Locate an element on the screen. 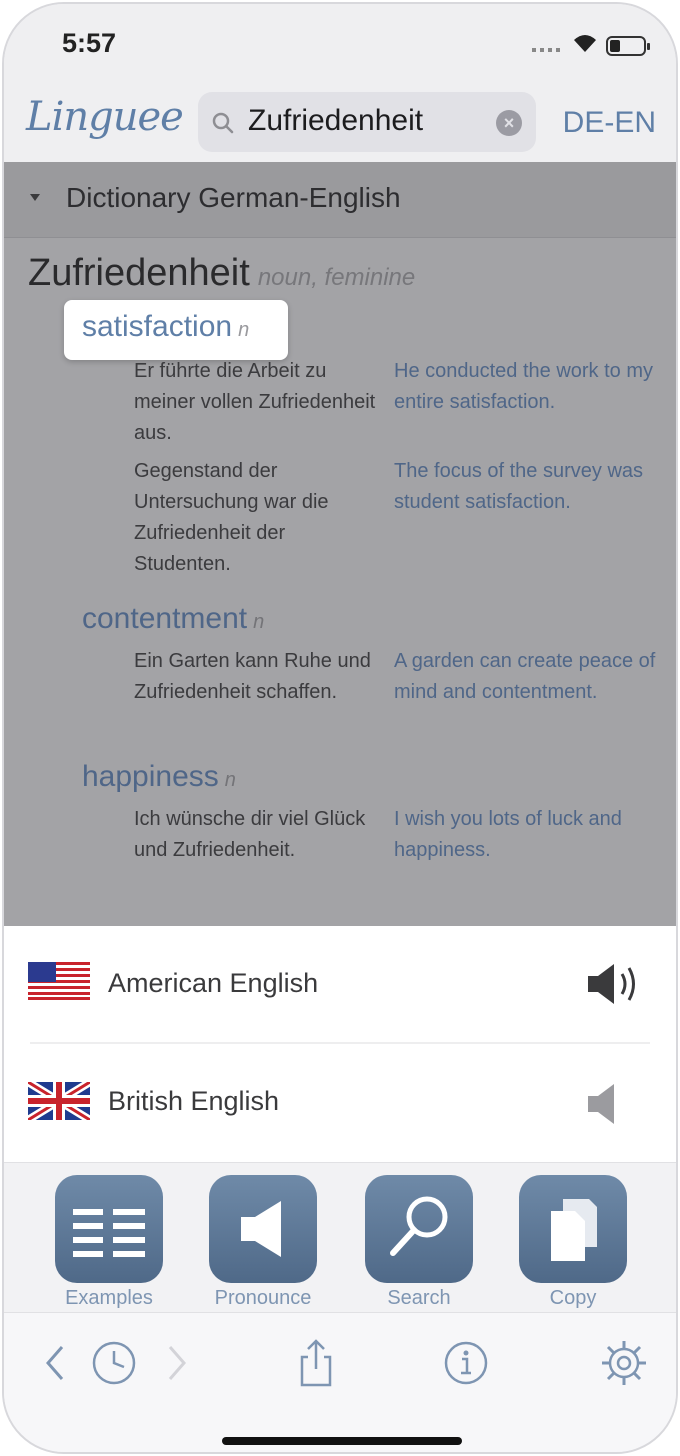 Image resolution: width=680 pixels, height=1456 pixels. headword: Zufriedenheit noun, feminine is located at coordinates (221, 273).